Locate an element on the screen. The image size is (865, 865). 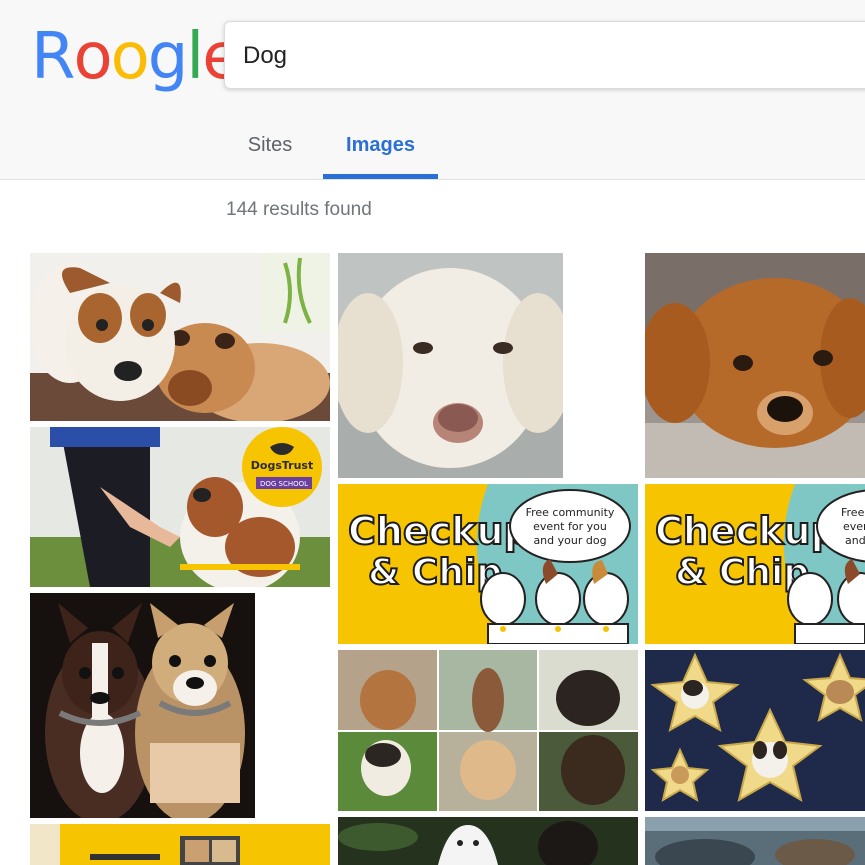
tab-images: Images is located at coordinates (380, 149).